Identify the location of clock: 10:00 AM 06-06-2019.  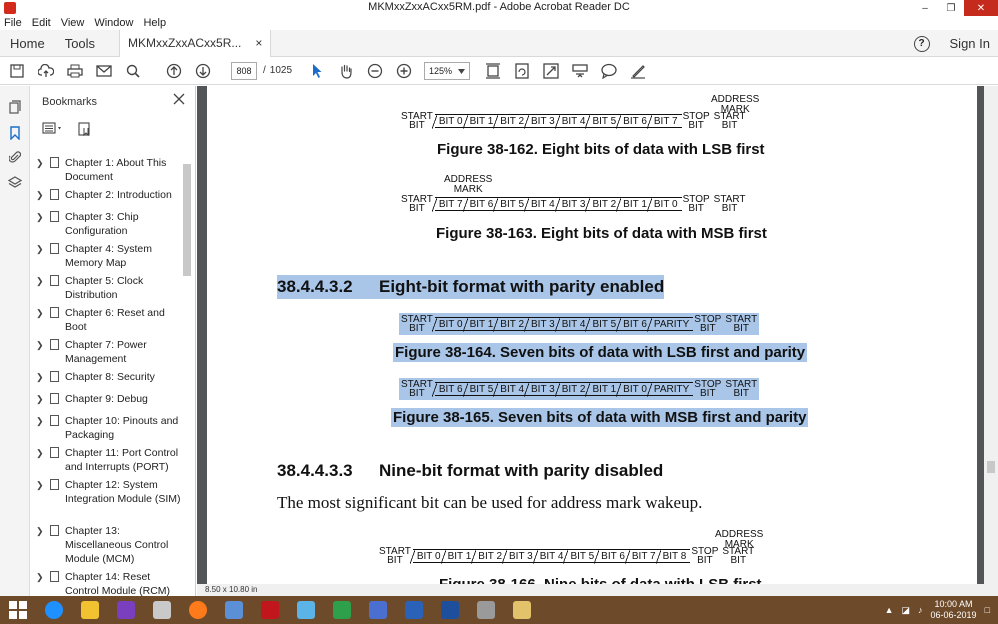
(954, 610).